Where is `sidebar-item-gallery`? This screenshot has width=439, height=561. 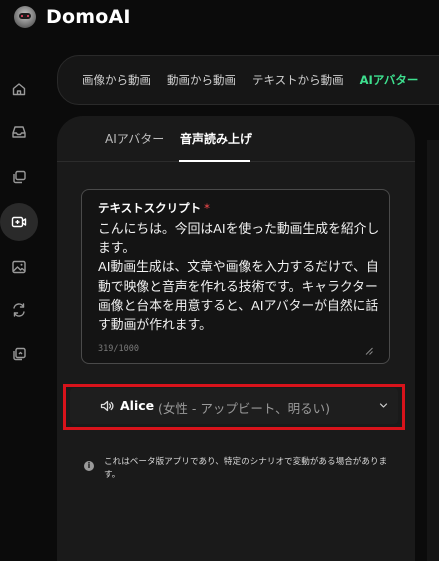 sidebar-item-gallery is located at coordinates (19, 354).